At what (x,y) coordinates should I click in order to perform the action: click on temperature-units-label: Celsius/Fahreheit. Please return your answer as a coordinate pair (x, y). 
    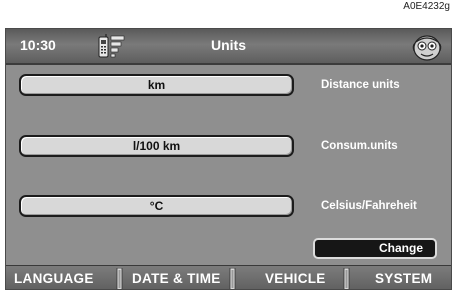
    Looking at the image, I should click on (369, 206).